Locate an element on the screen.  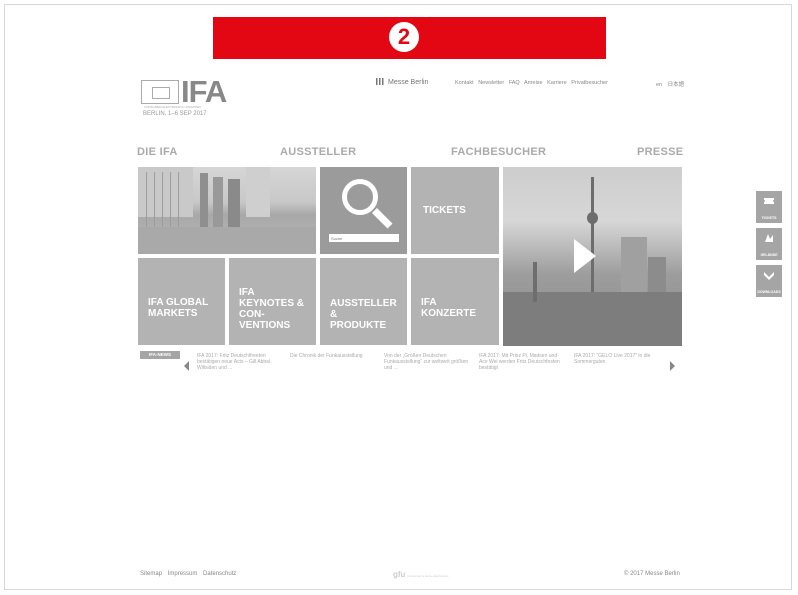
news-label: IFA-NEWS is located at coordinates (160, 355).